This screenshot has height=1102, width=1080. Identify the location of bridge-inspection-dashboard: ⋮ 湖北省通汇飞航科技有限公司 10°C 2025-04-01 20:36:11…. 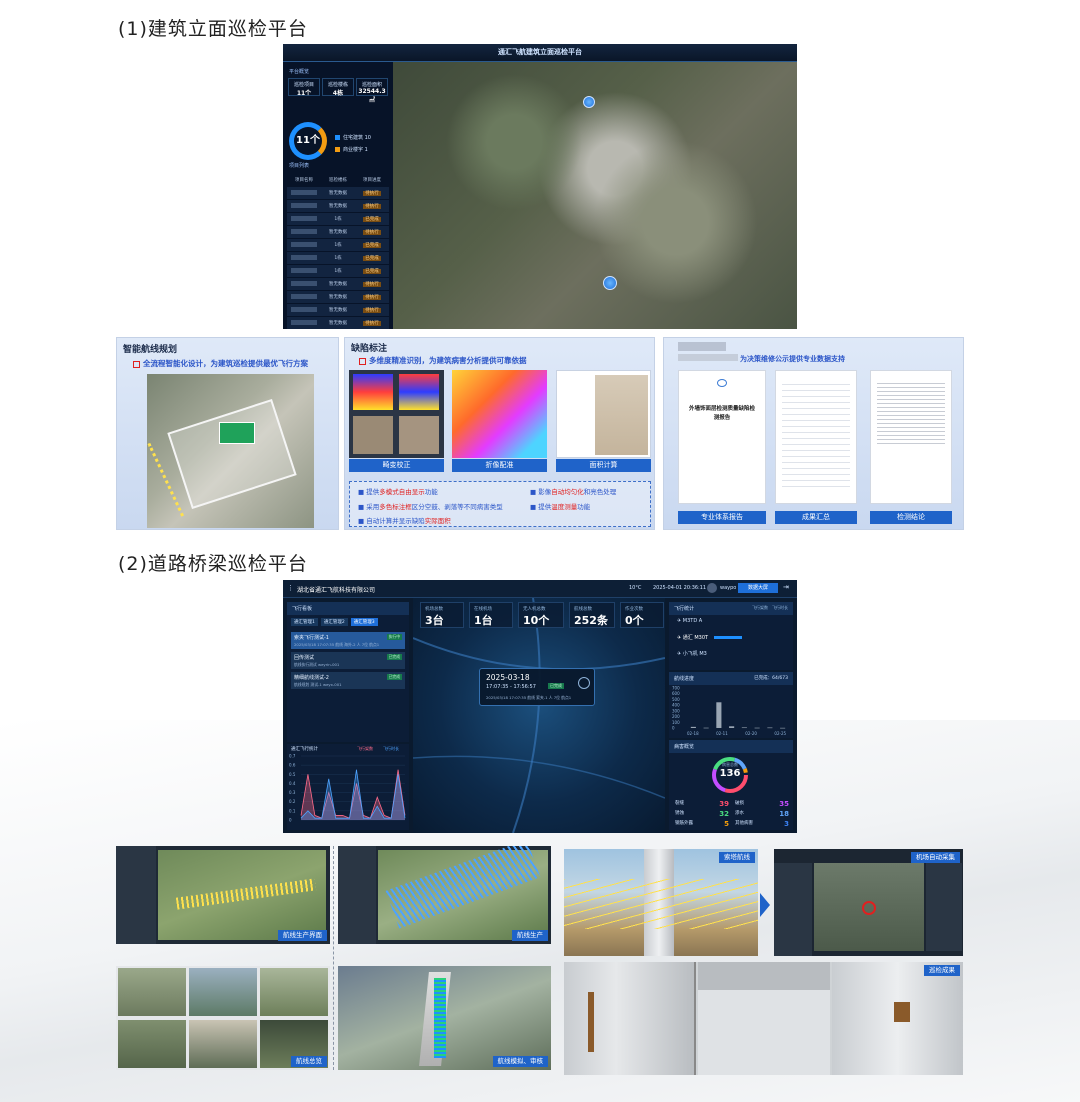
(540, 706).